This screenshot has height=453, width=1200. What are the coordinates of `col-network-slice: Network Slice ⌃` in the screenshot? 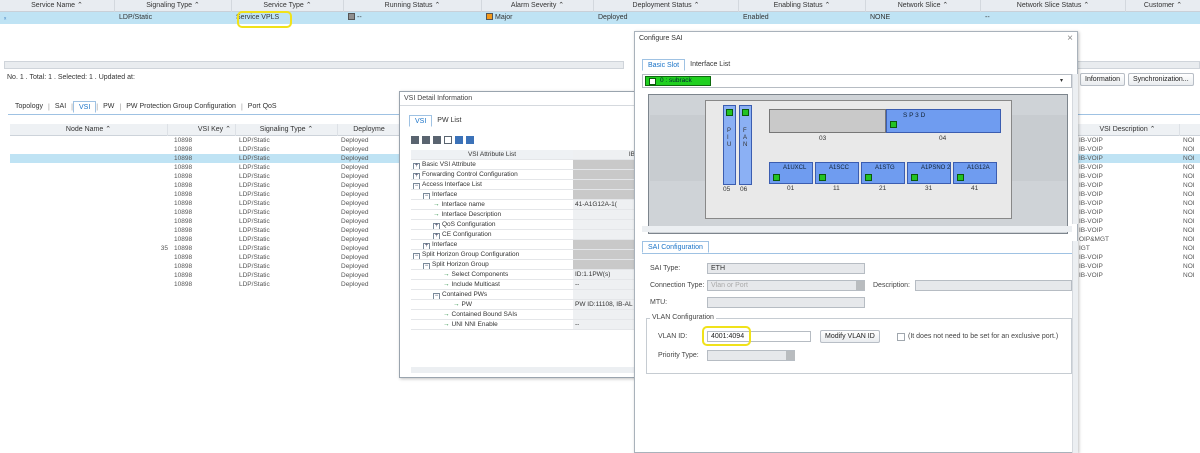 It's located at (923, 6).